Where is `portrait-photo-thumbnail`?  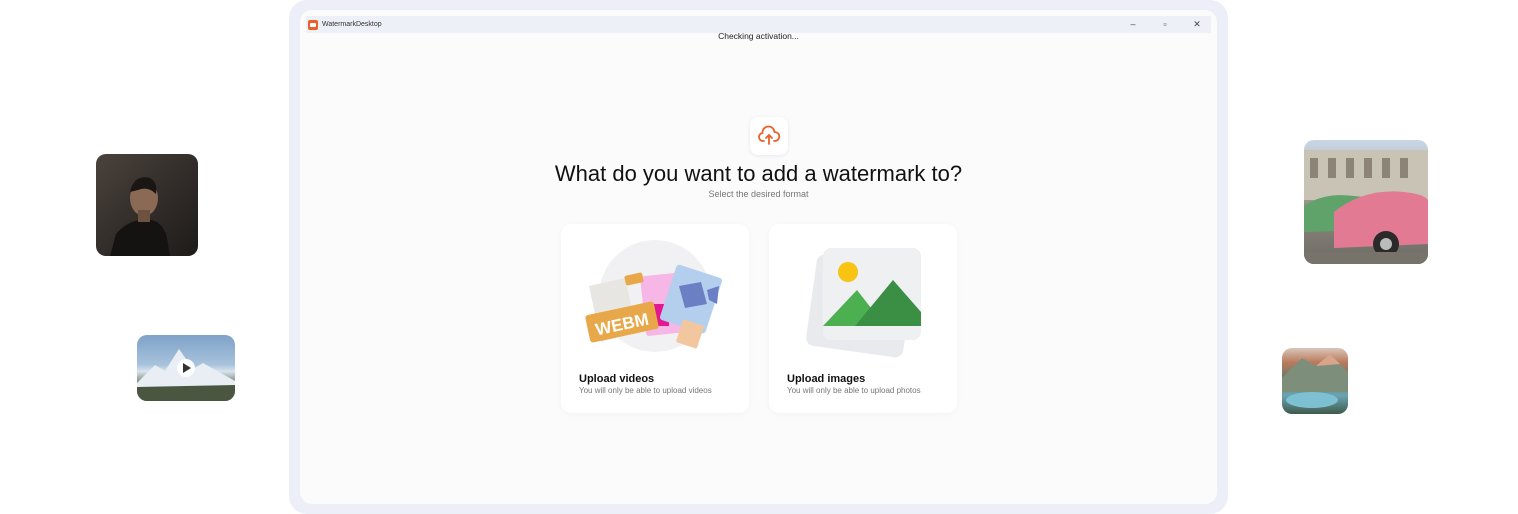 portrait-photo-thumbnail is located at coordinates (147, 205).